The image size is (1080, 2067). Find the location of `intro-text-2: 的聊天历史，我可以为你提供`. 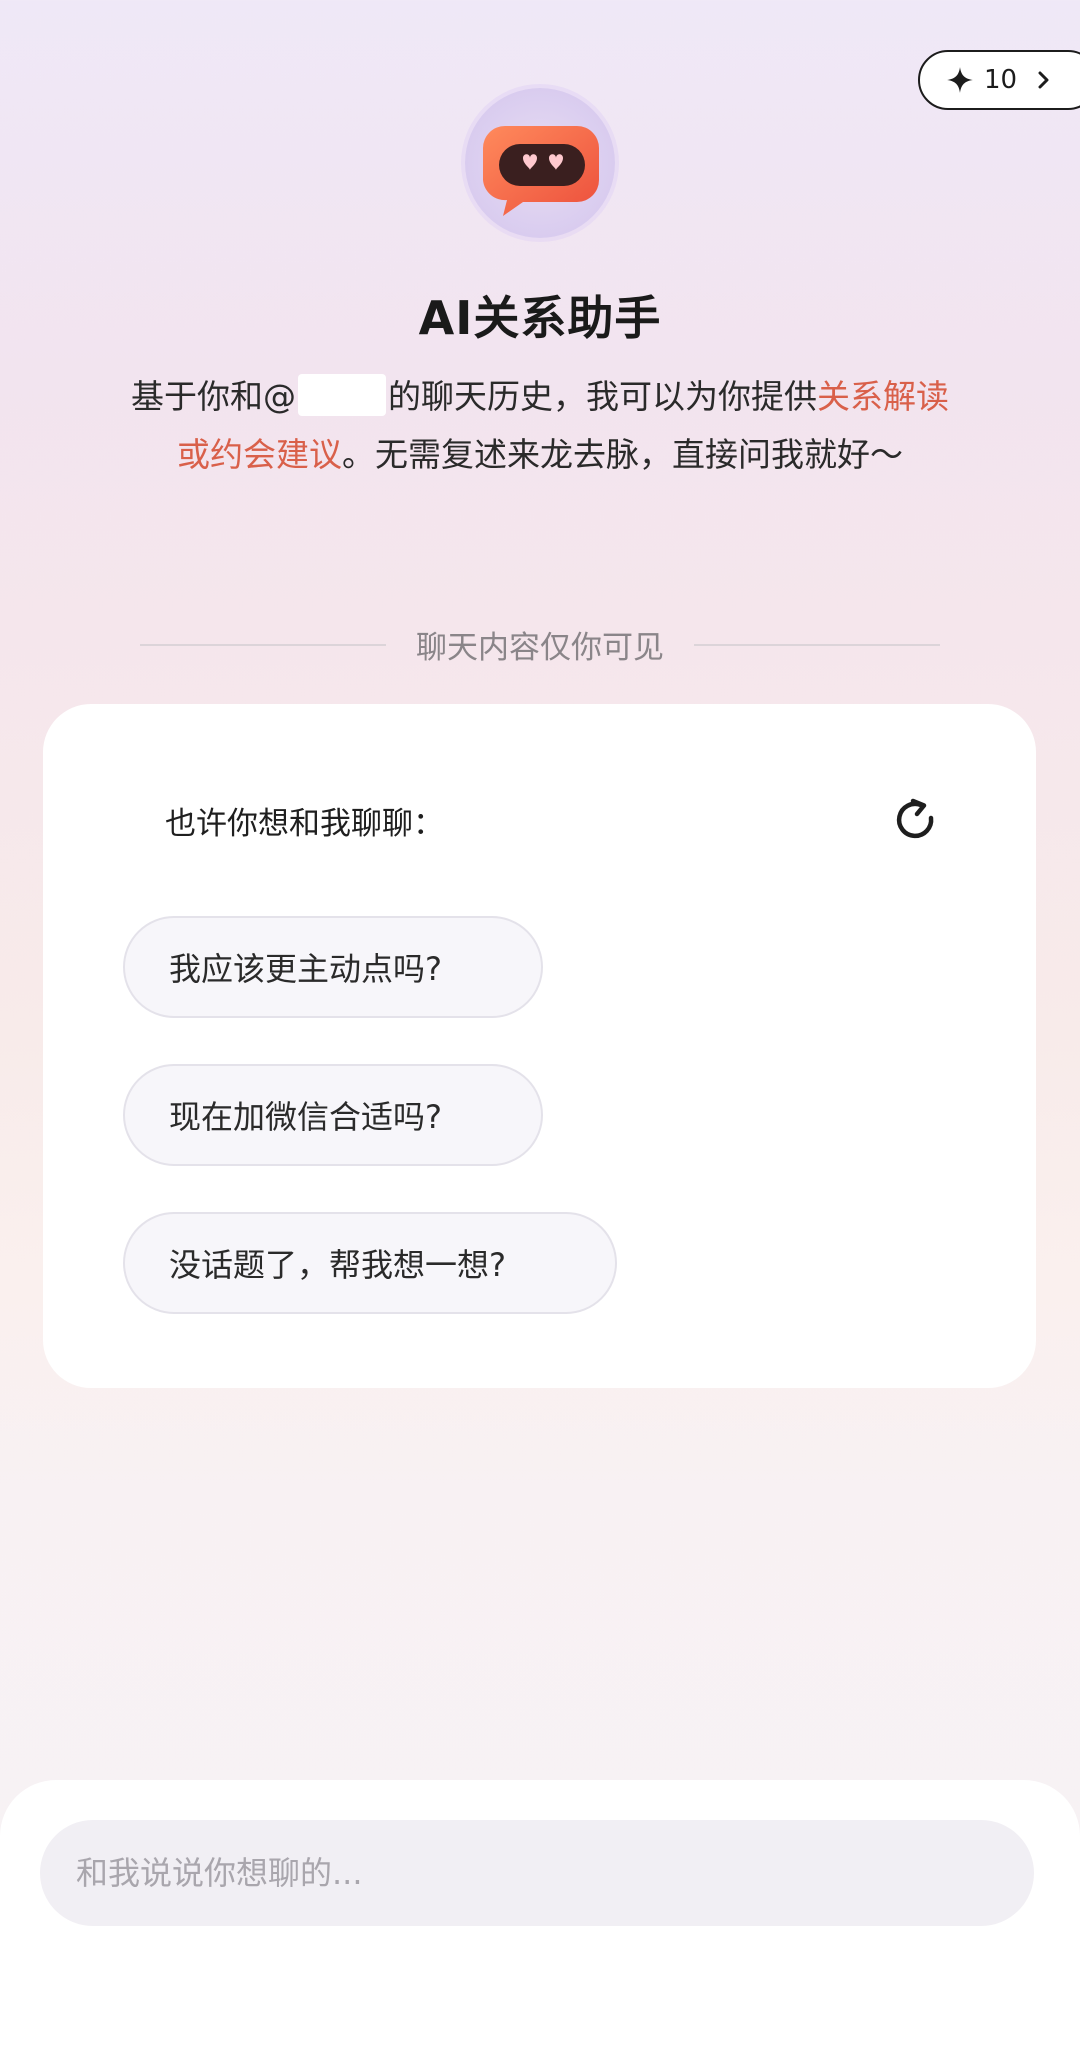

intro-text-2: 的聊天历史，我可以为你提供 is located at coordinates (602, 396).